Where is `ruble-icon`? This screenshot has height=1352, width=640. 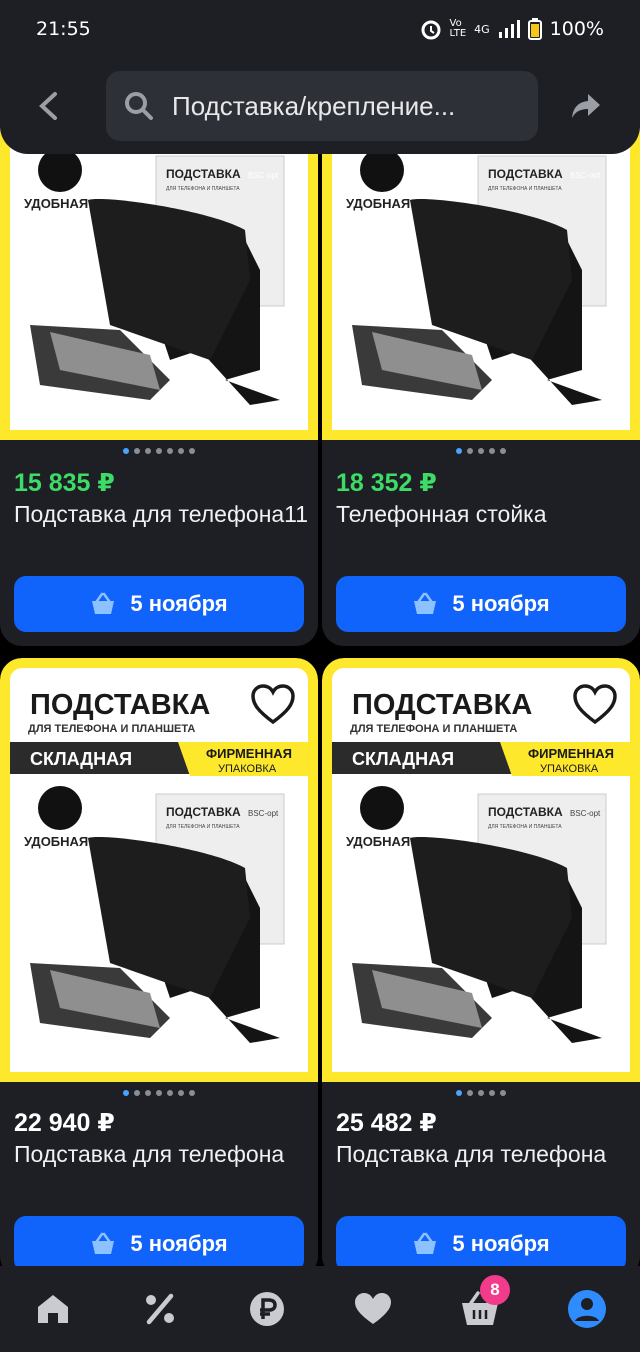
ruble-icon is located at coordinates (266, 1309).